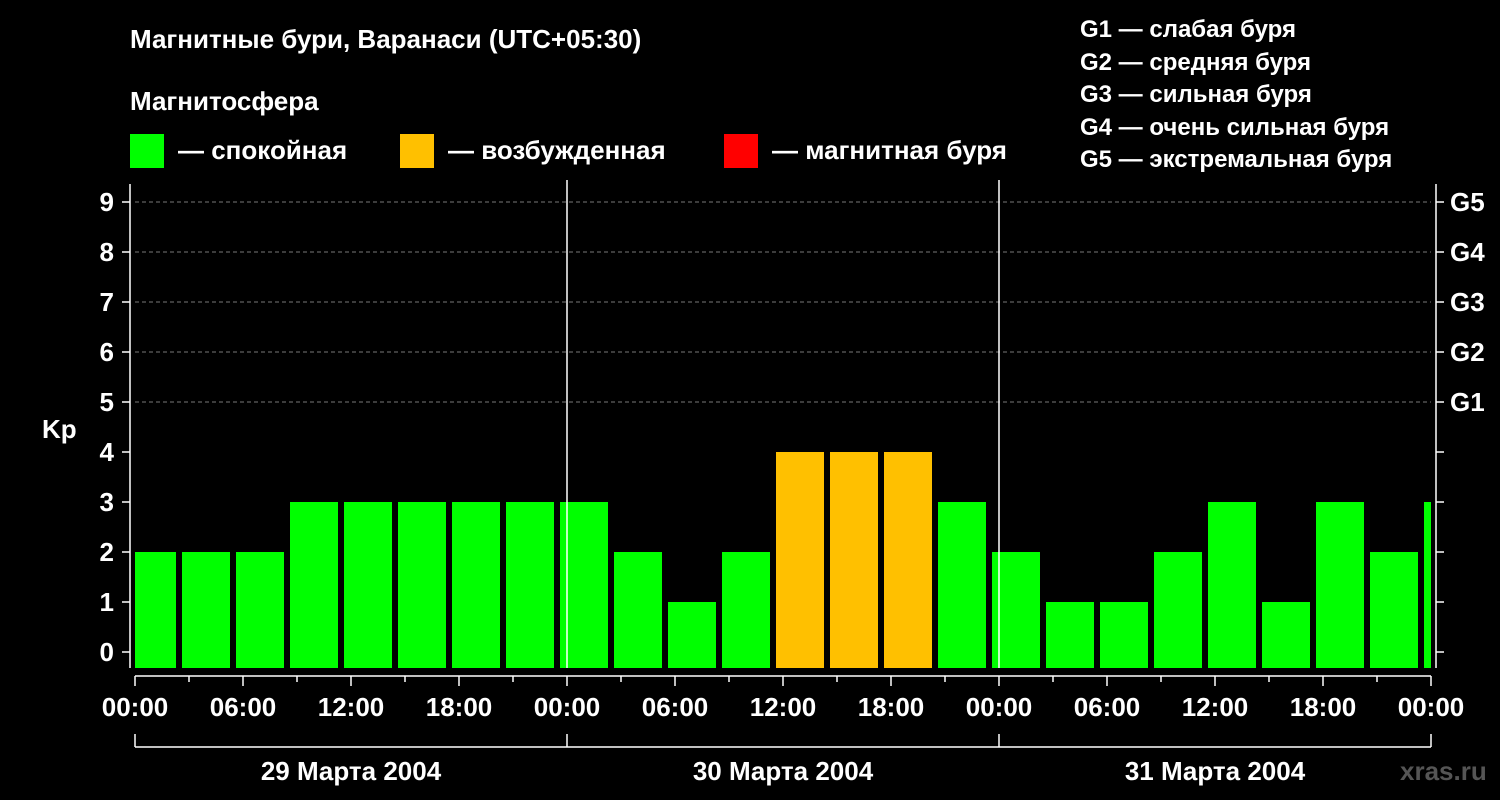  Describe the element at coordinates (107, 552) in the screenshot. I see `y-tick-label: 2` at that location.